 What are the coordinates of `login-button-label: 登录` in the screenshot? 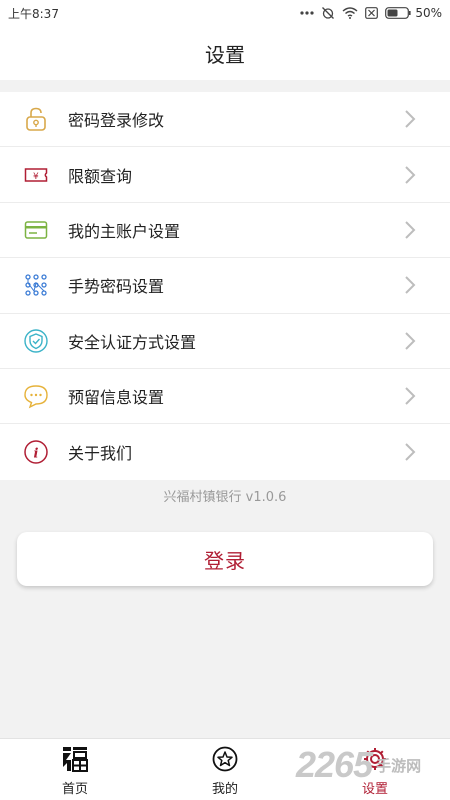 It's located at (225, 560).